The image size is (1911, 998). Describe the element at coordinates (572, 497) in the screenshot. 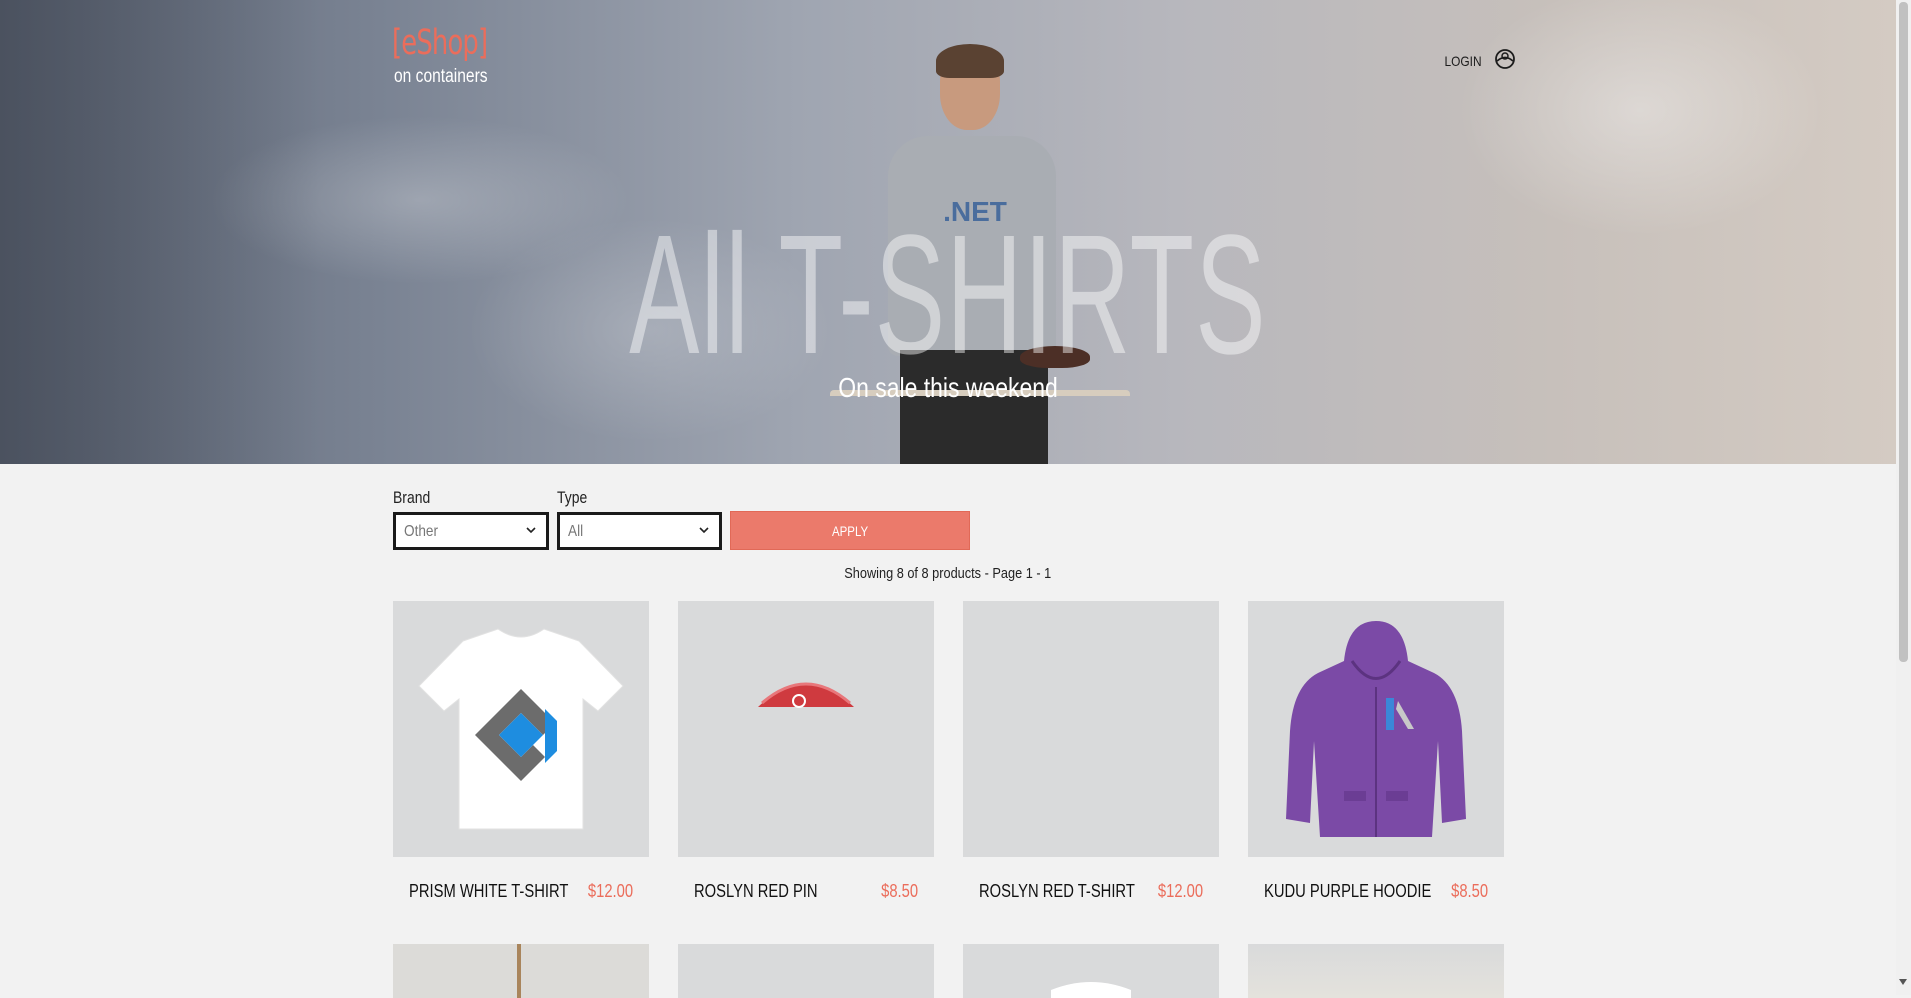

I see `type-filter-label: Type` at that location.